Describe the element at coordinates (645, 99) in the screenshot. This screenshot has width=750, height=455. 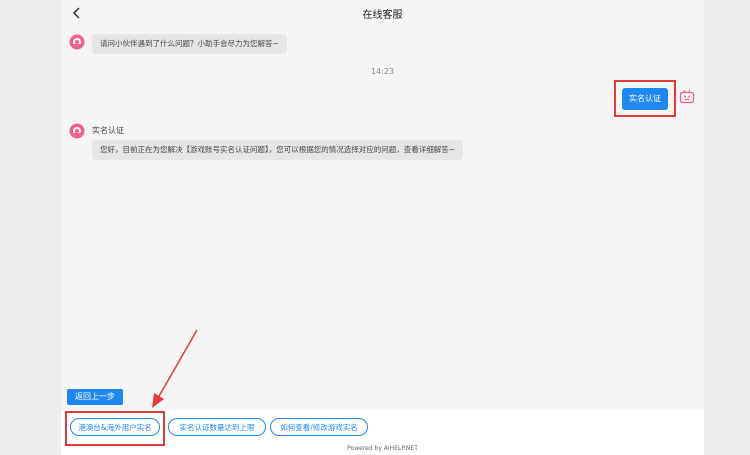
I see `user-message: 实名认证` at that location.